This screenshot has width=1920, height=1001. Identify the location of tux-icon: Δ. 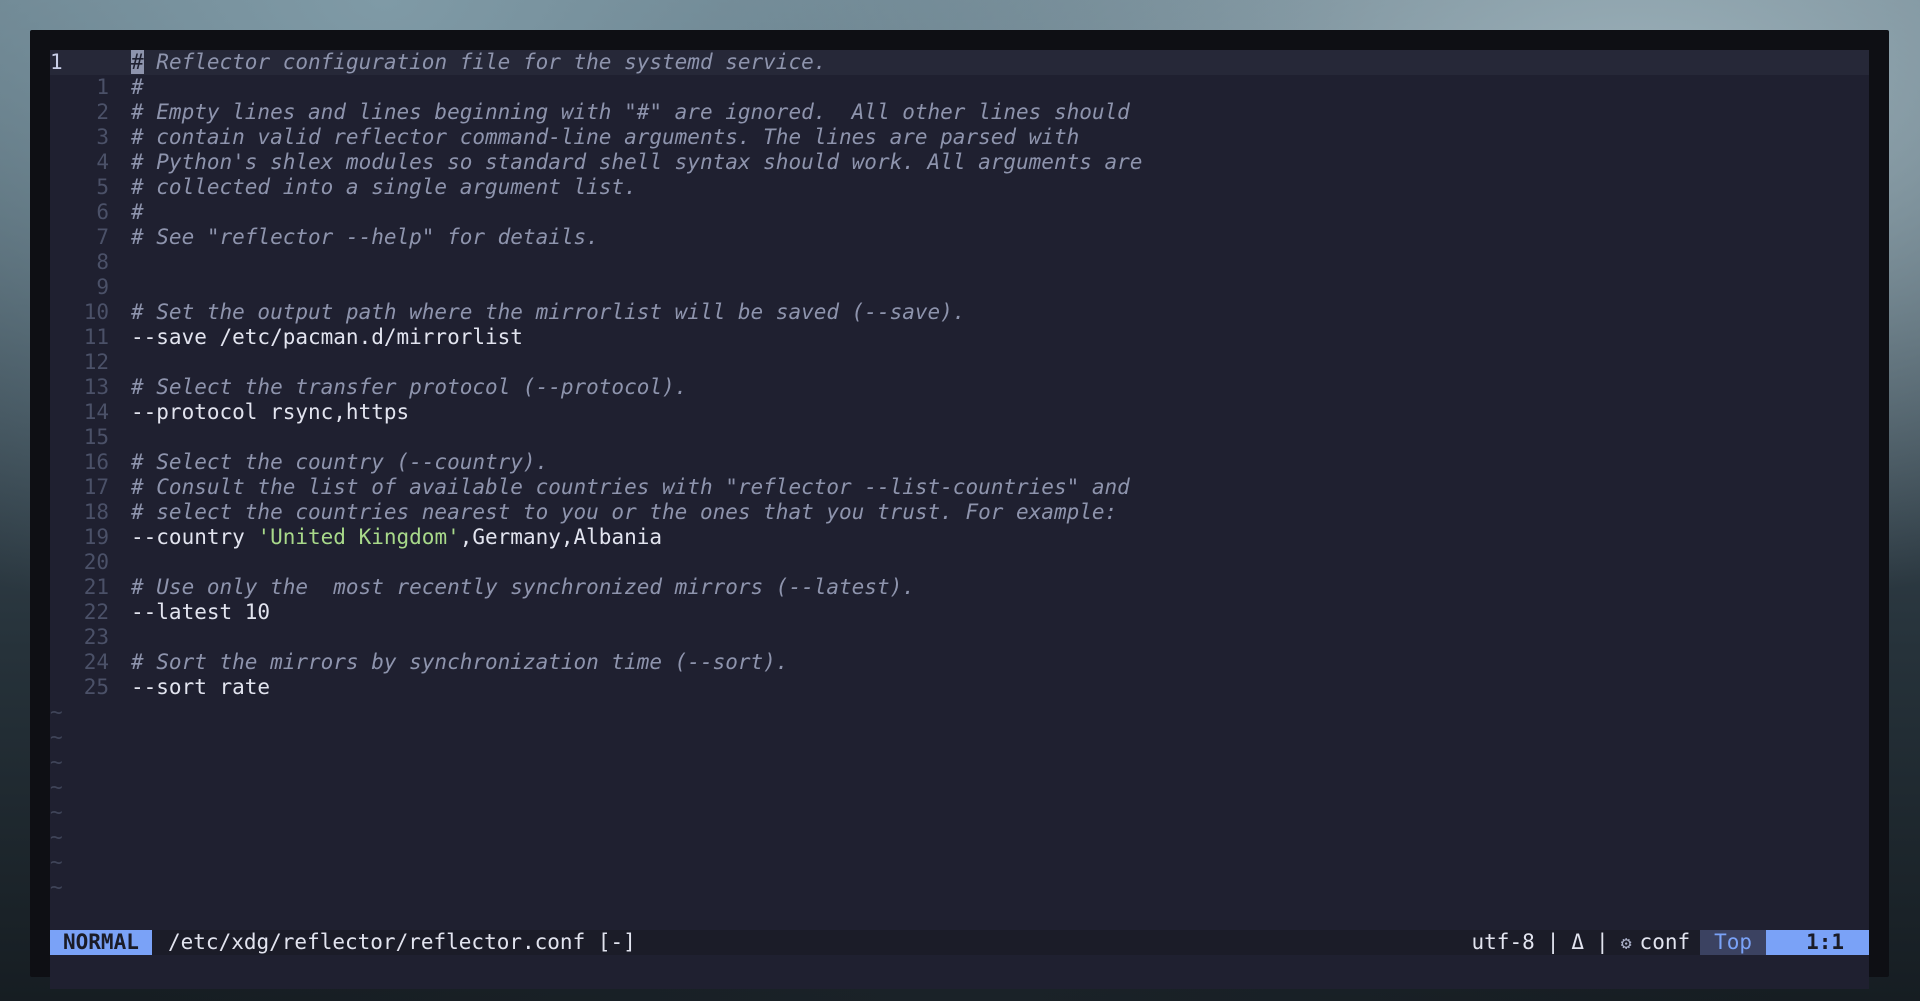
(1578, 942).